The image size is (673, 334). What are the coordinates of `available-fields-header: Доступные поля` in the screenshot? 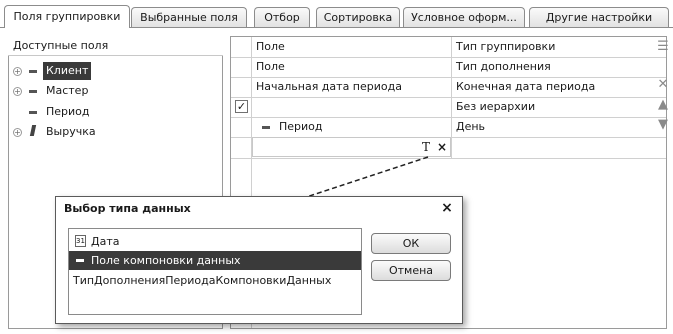 It's located at (115, 46).